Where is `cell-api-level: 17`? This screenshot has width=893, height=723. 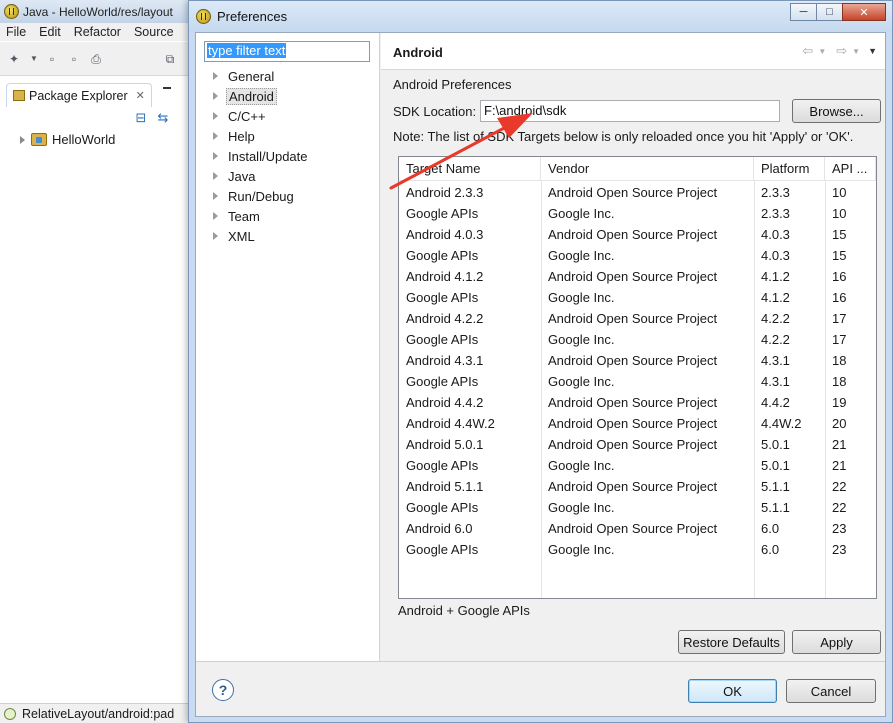
cell-api-level: 17 is located at coordinates (839, 339).